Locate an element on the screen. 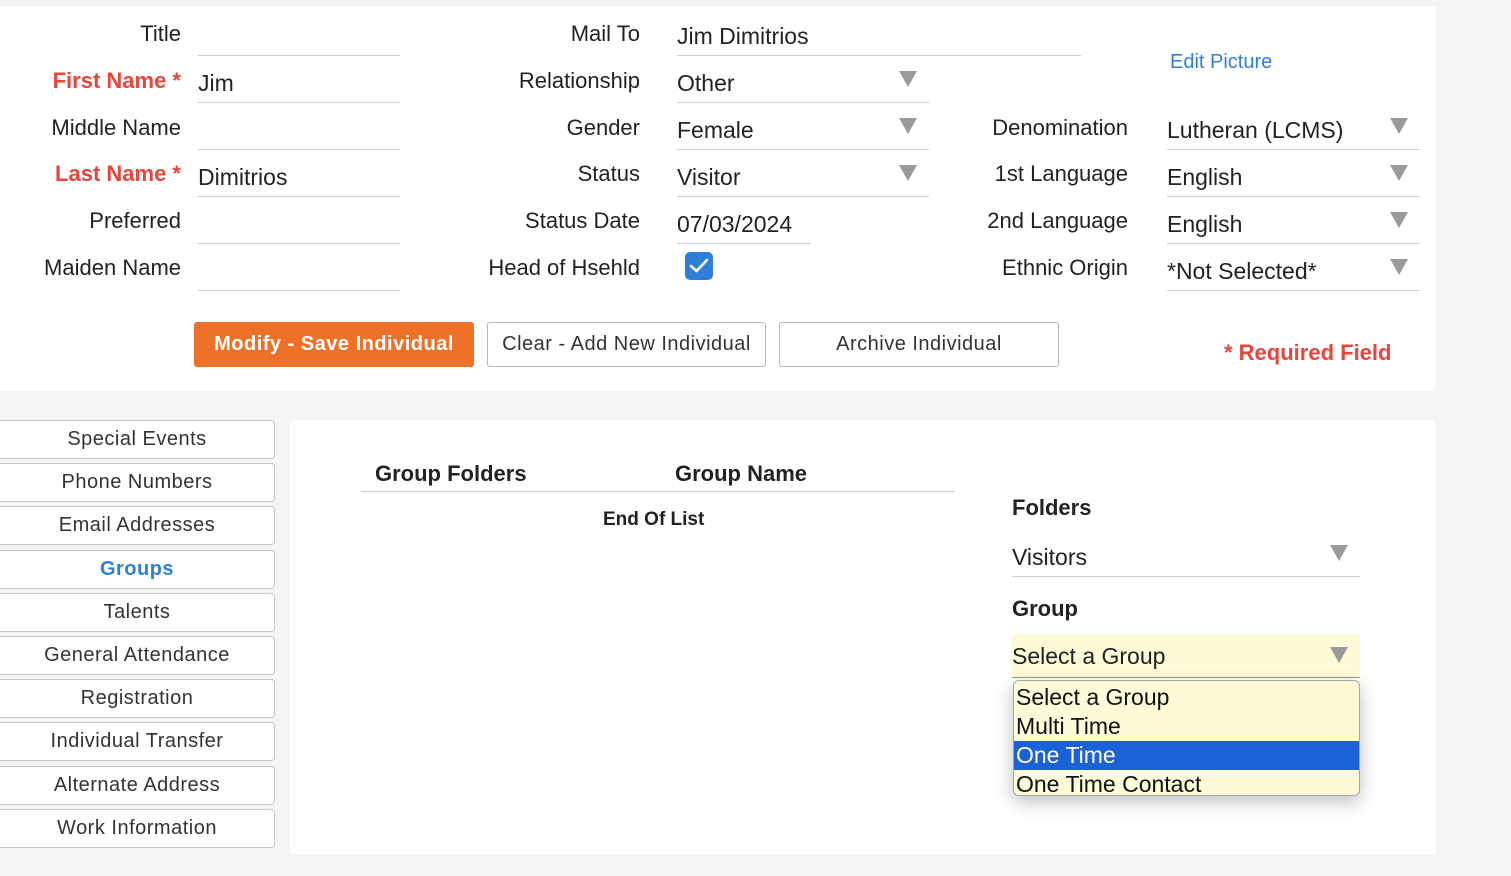  gender-value: Female is located at coordinates (715, 130).